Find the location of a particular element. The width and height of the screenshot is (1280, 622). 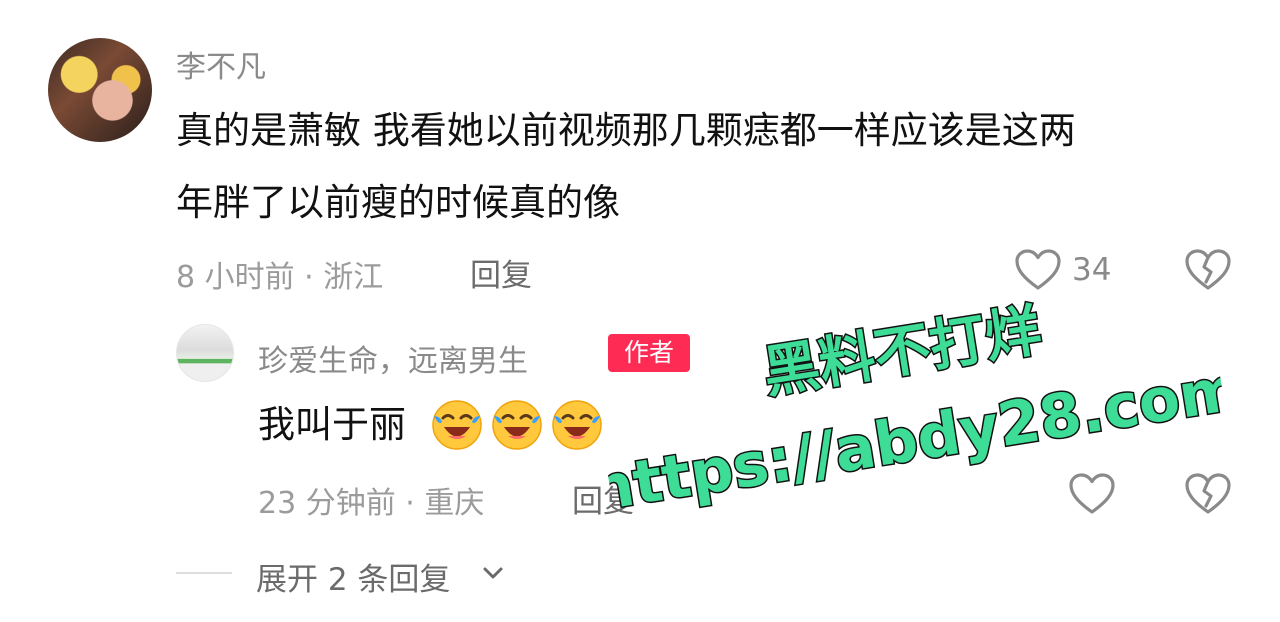

replier-avatar is located at coordinates (205, 353).